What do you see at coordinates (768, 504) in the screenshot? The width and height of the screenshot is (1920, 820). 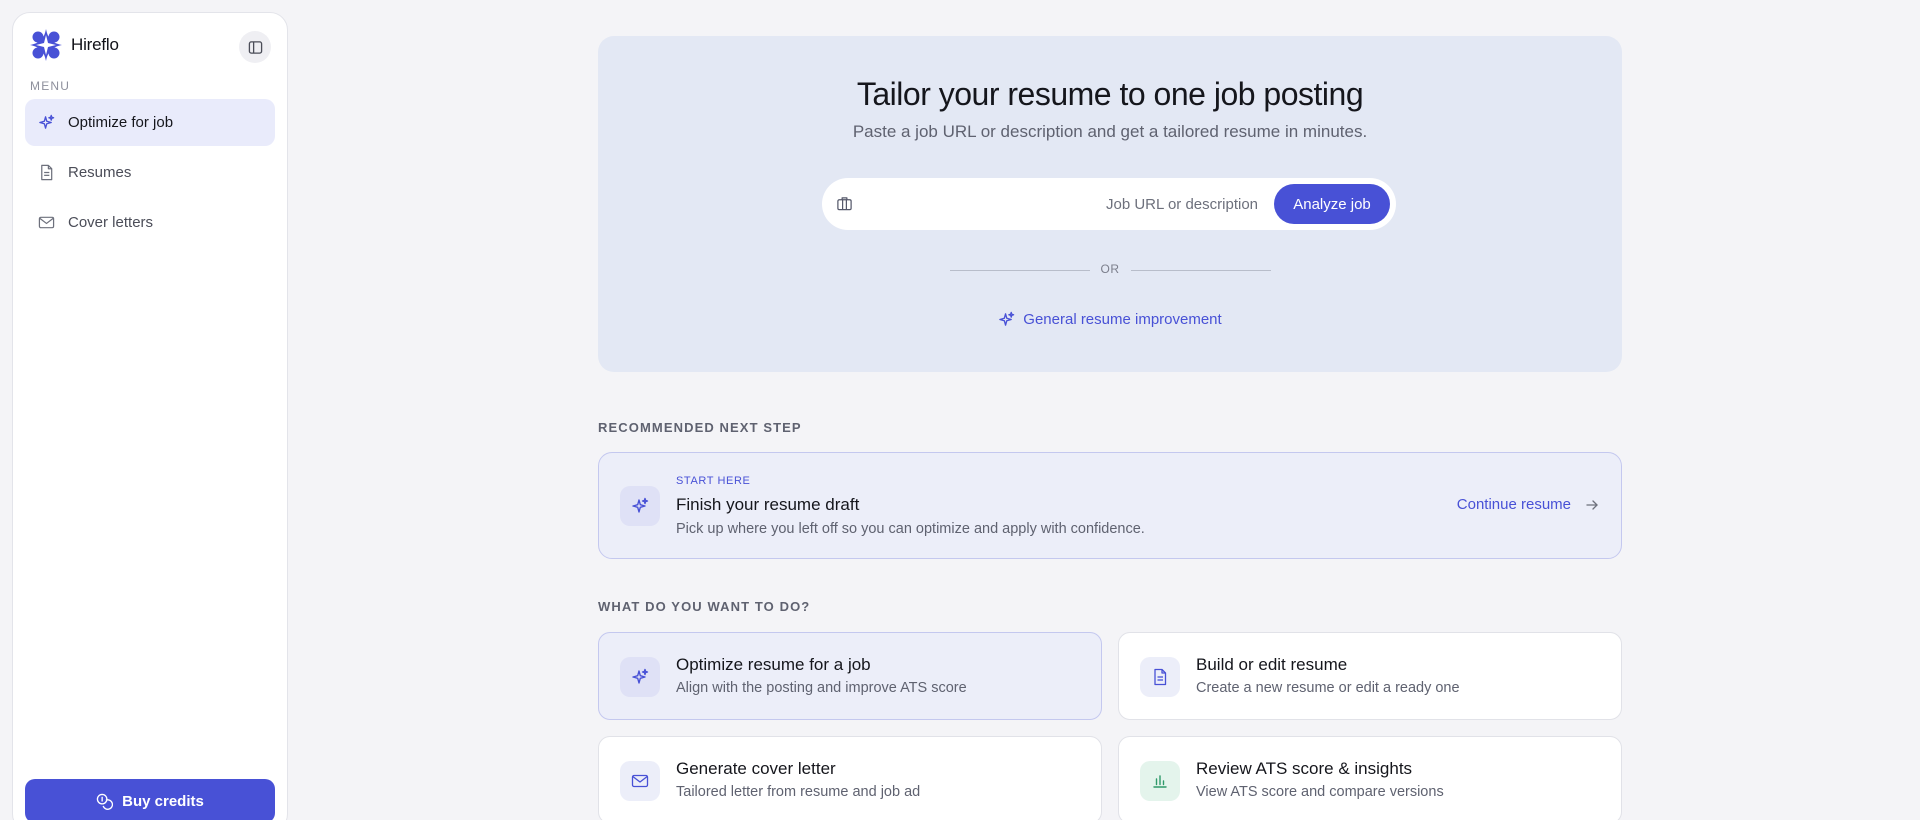 I see `recommended-title: Finish your resume draft` at bounding box center [768, 504].